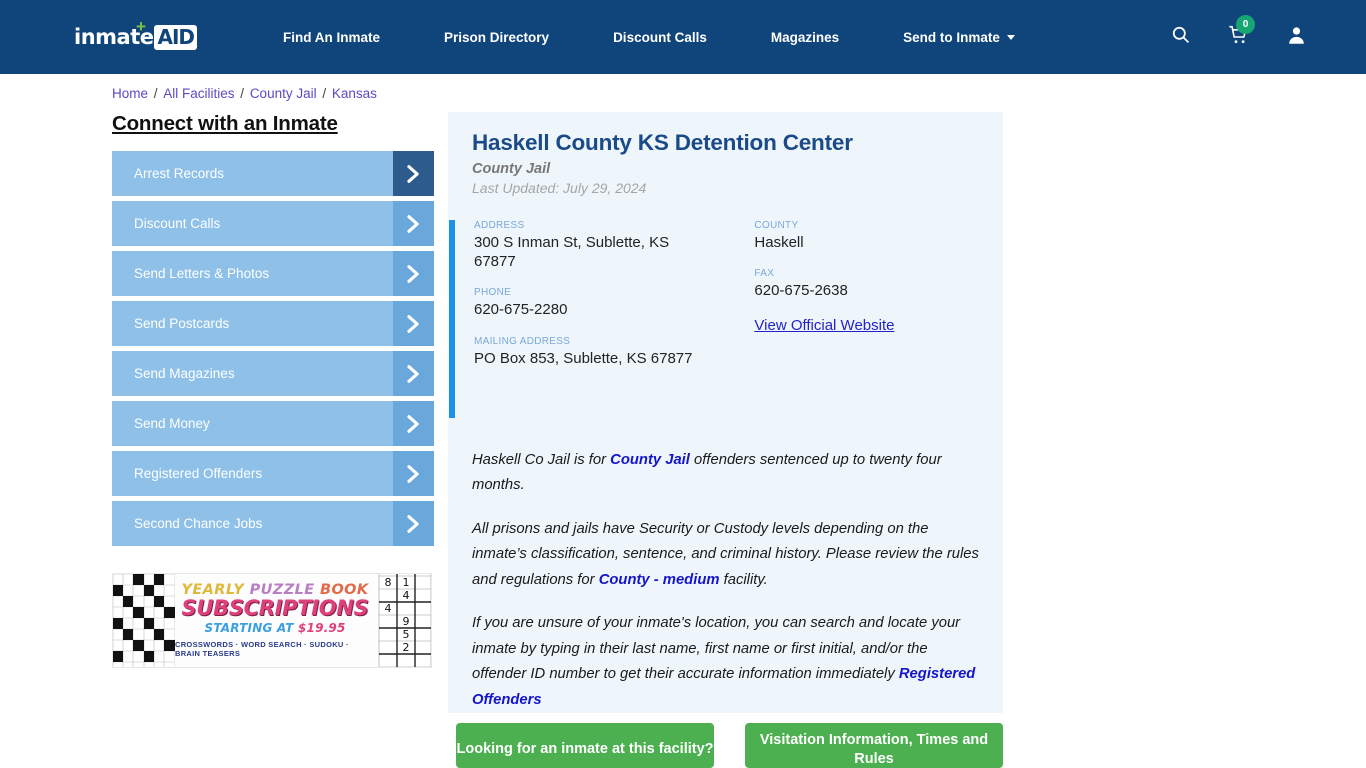 The image size is (1366, 768). I want to click on sidebar-item-arrest-records: Arrest Records, so click(273, 173).